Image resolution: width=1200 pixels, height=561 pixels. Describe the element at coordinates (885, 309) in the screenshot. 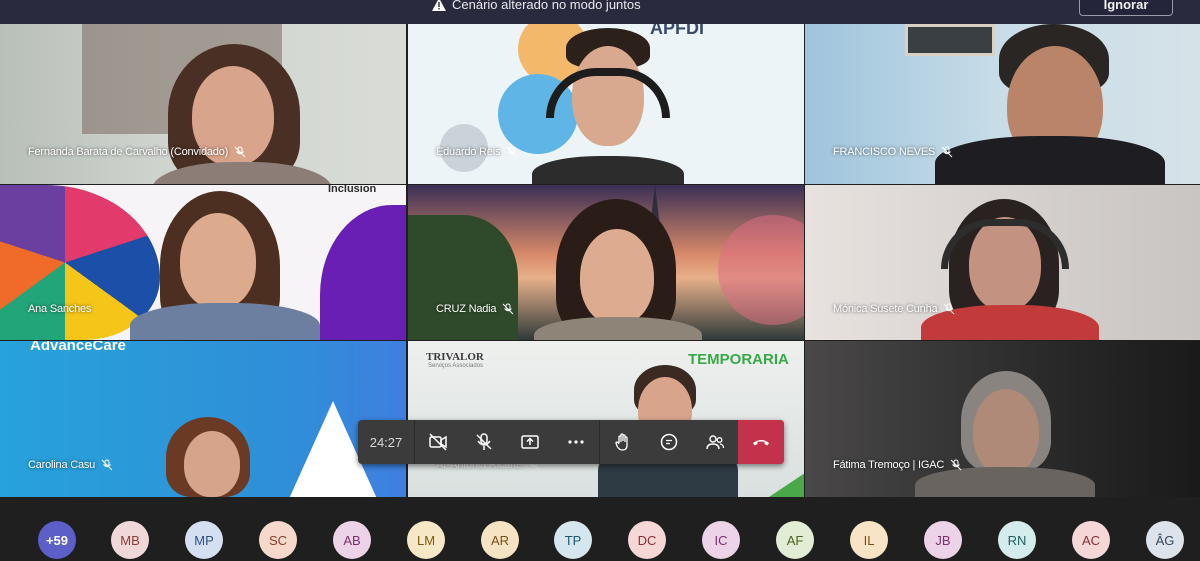

I see `participant-name: Mónica Susete Cunha` at that location.